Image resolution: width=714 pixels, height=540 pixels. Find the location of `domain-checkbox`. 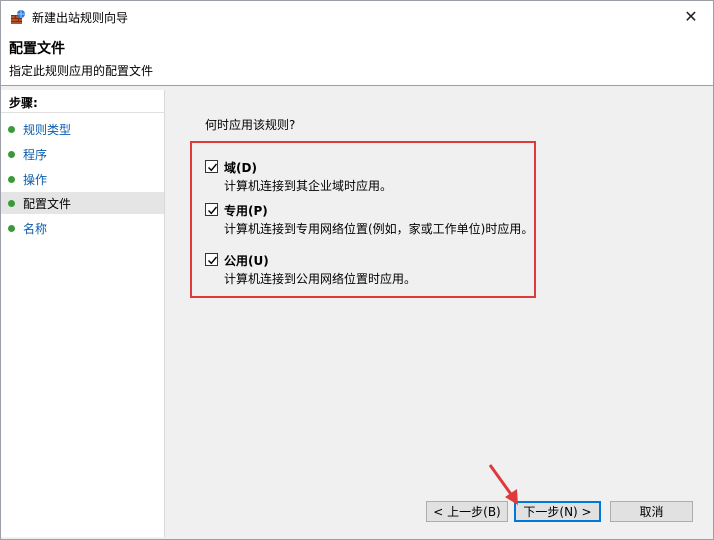

domain-checkbox is located at coordinates (211, 166).